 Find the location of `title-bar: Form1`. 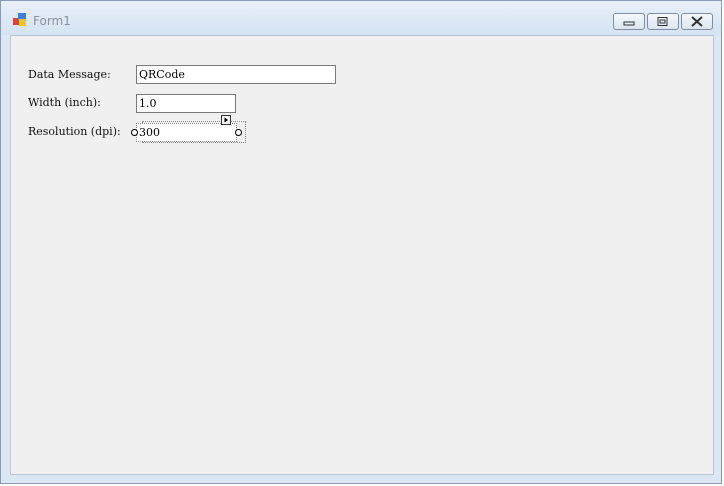

title-bar: Form1 is located at coordinates (361, 18).